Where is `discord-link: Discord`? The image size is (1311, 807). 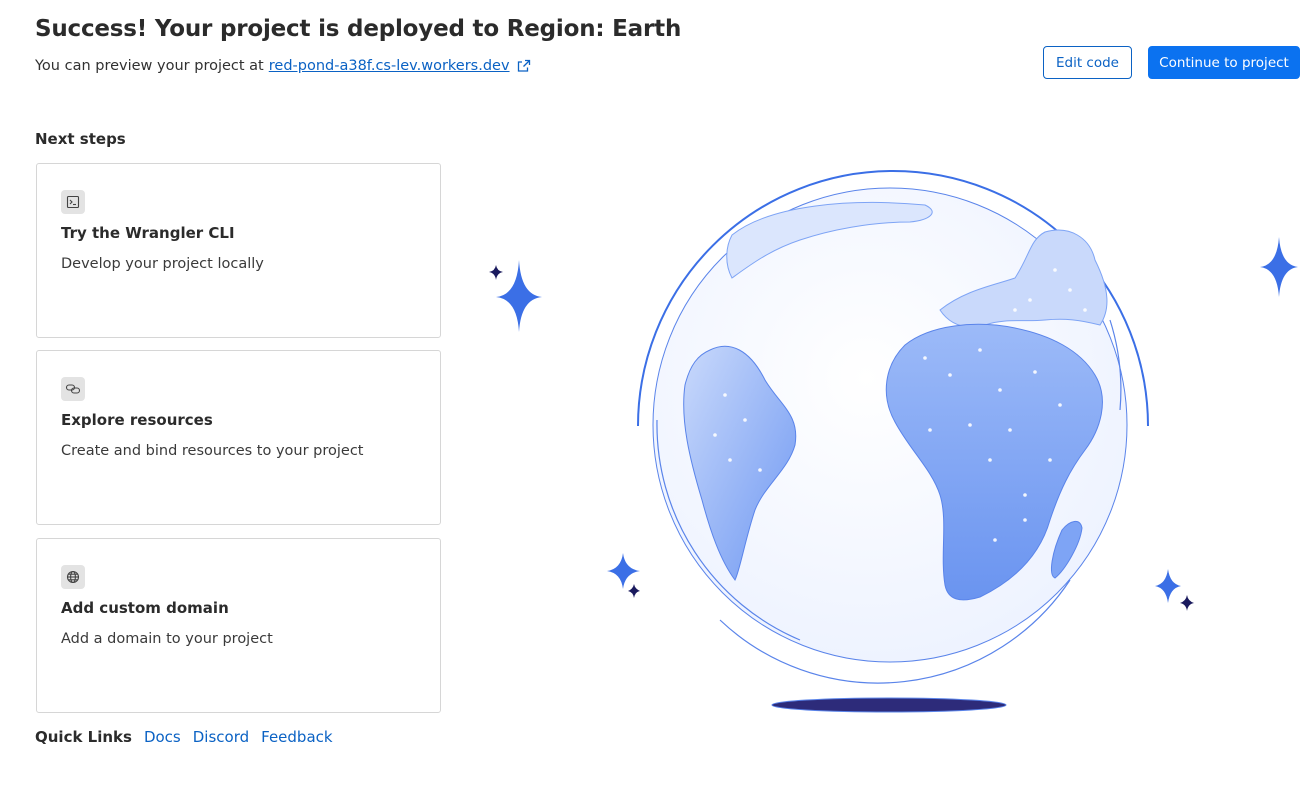
discord-link: Discord is located at coordinates (221, 737).